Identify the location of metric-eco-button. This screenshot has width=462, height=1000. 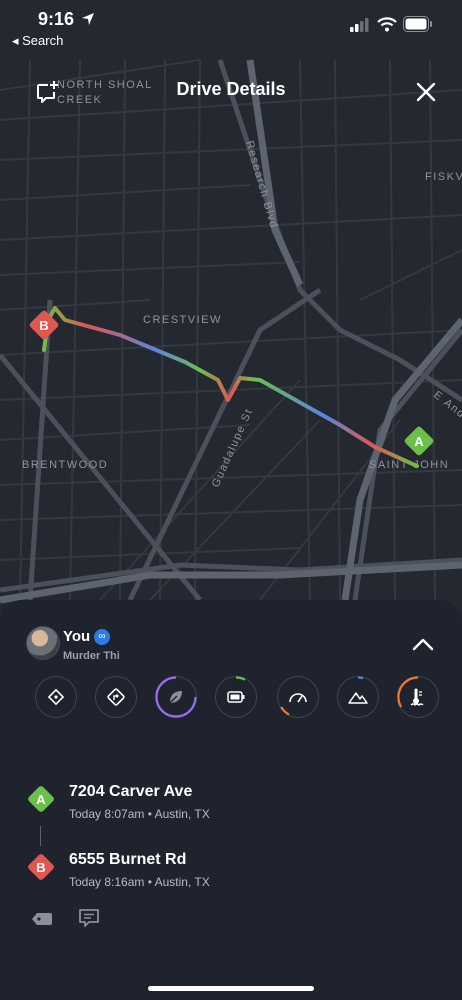
(175, 696).